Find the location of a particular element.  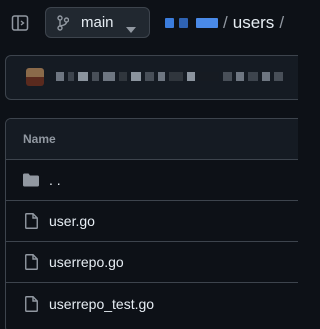

table-row: userrepo_test.go is located at coordinates (152, 303).